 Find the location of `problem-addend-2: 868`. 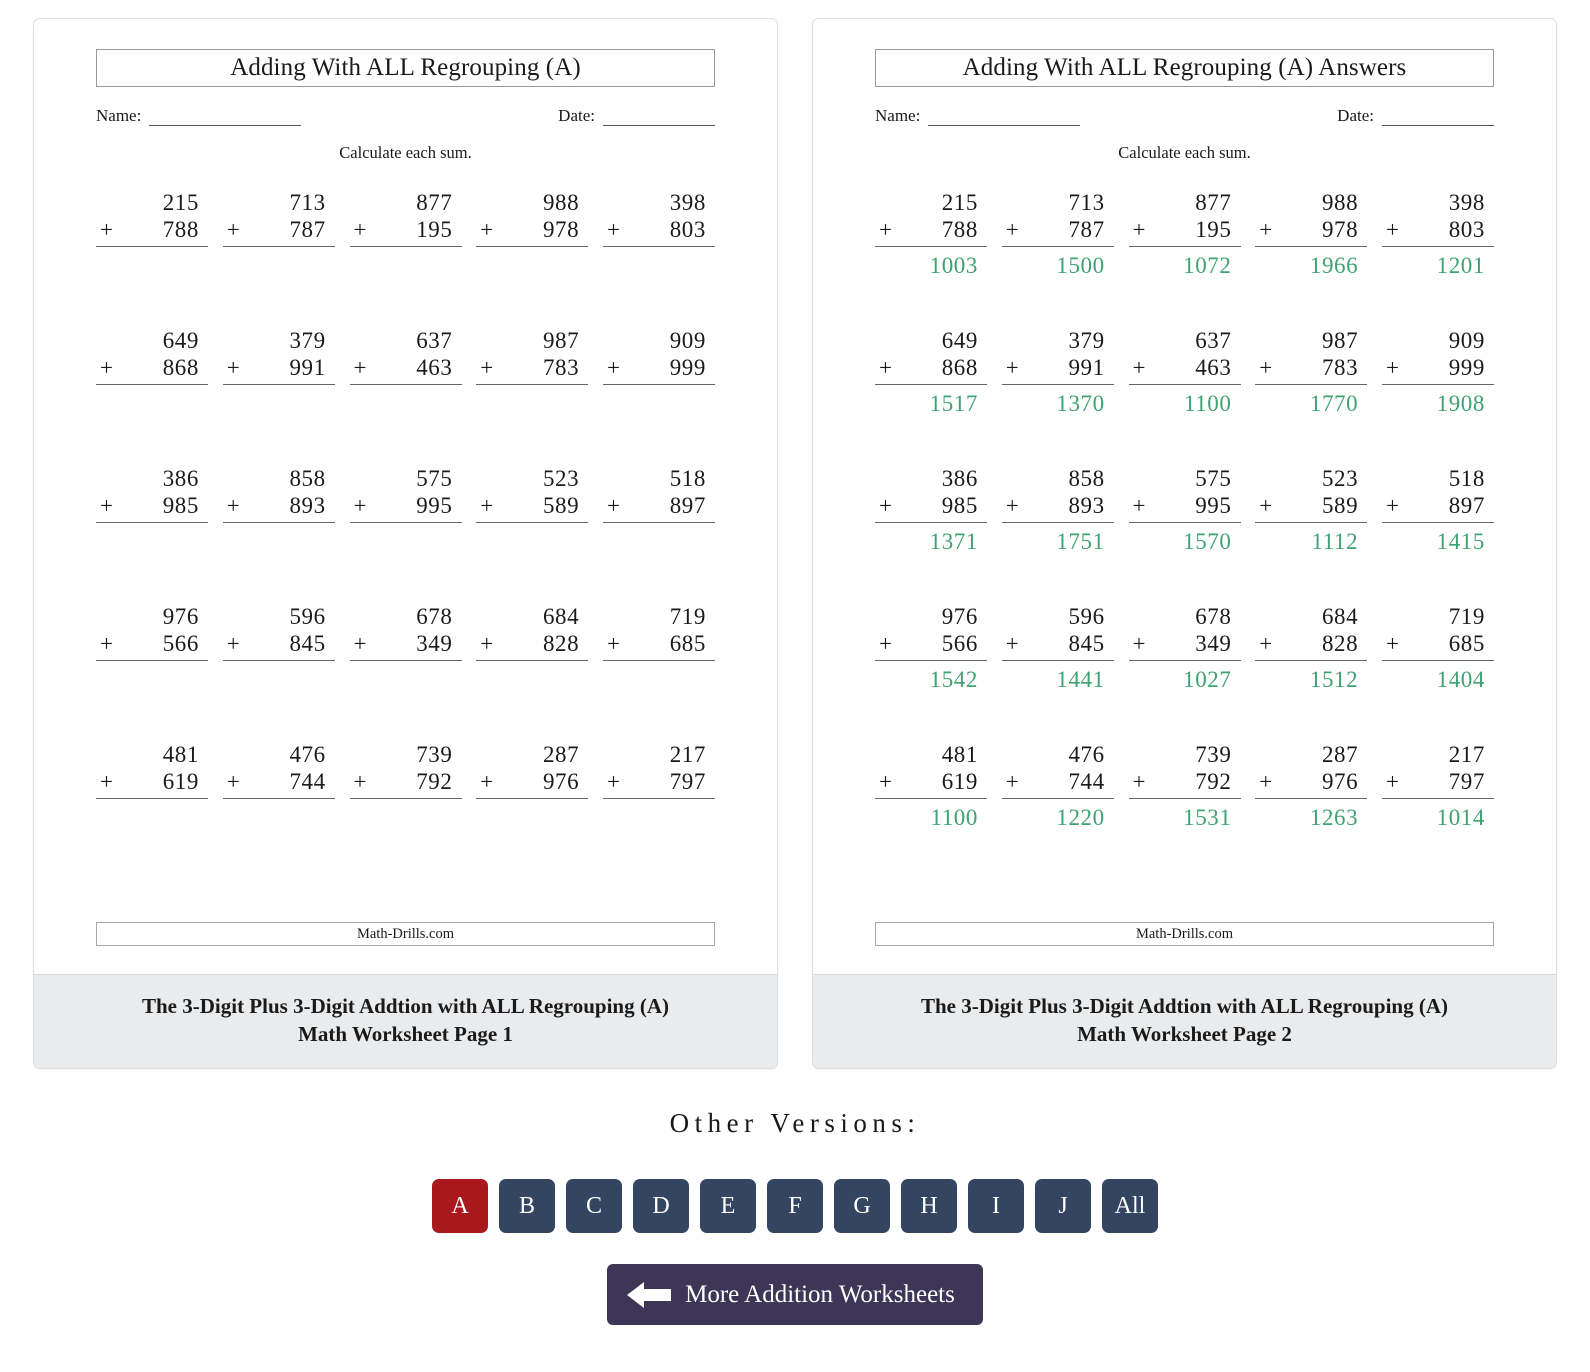

problem-addend-2: 868 is located at coordinates (959, 368).